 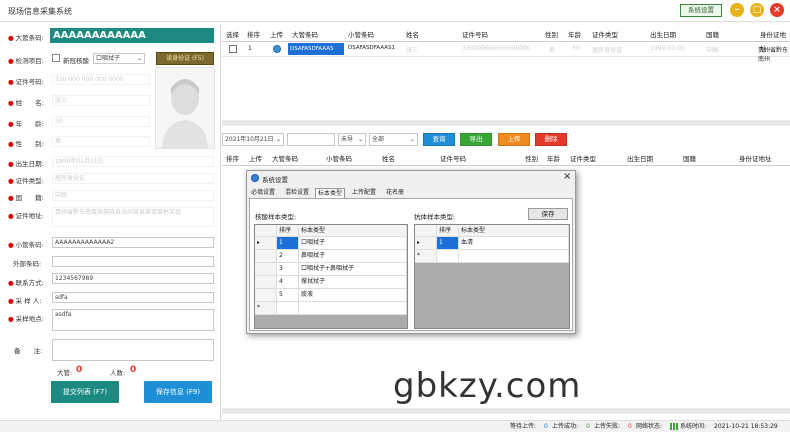 I want to click on list-item: 撑拭拭子, so click(x=353, y=282).